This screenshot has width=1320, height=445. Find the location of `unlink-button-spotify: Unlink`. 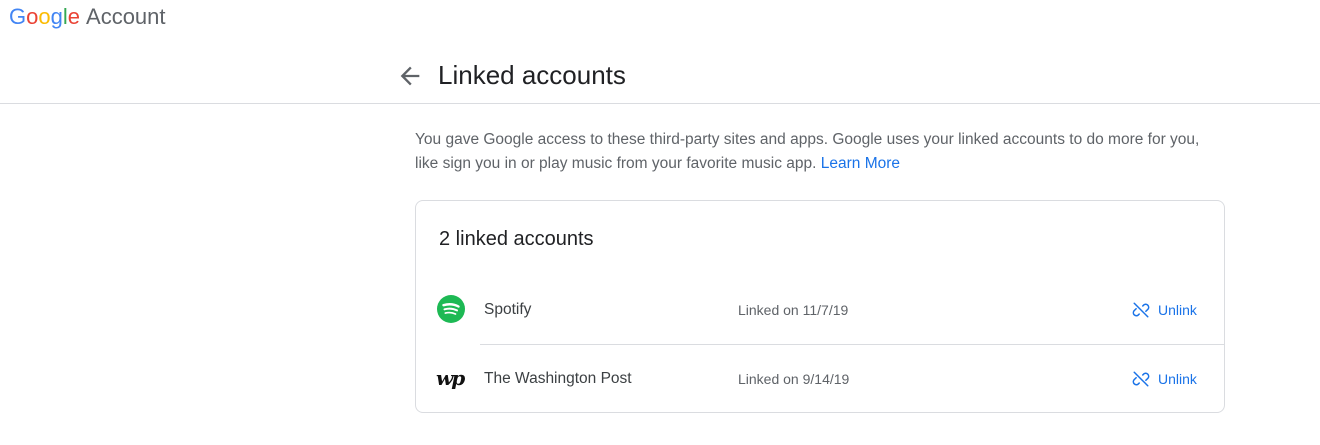

unlink-button-spotify: Unlink is located at coordinates (1164, 310).